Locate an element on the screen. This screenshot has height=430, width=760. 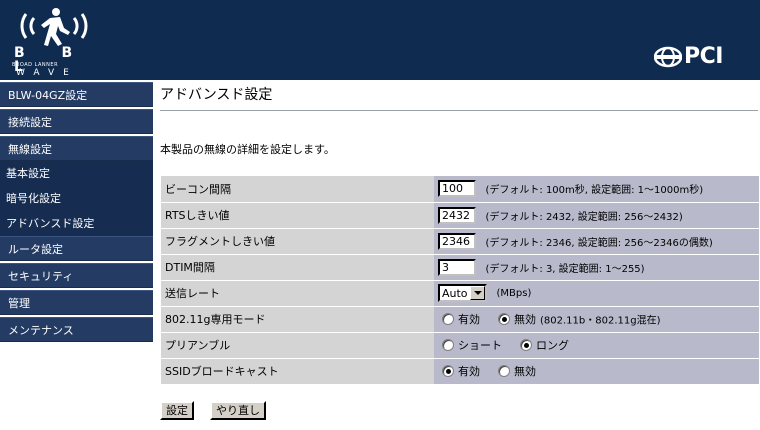
page-title: アドバンスド設定 is located at coordinates (216, 95).